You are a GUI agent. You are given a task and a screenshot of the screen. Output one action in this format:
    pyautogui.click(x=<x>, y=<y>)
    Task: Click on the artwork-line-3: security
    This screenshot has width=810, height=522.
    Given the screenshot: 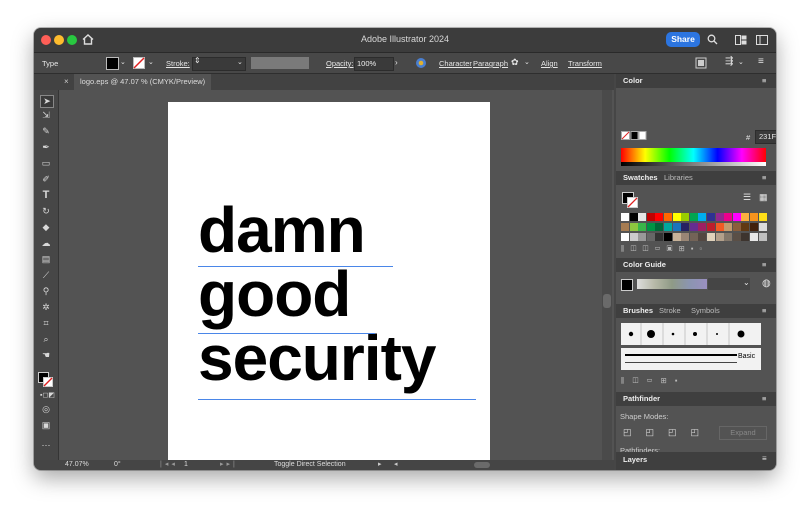 What is the action you would take?
    pyautogui.click(x=317, y=358)
    